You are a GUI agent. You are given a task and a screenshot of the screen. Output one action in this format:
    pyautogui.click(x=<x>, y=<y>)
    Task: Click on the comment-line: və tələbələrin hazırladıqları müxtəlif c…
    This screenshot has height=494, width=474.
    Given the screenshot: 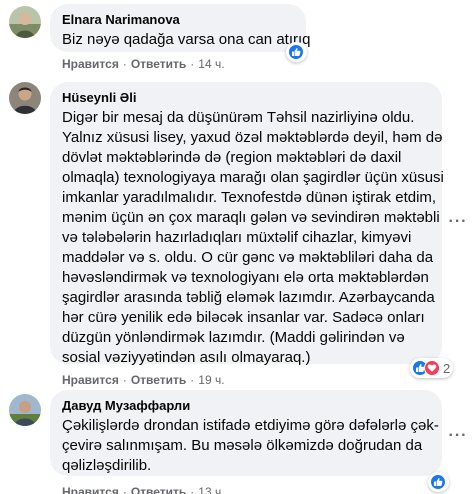 What is the action you would take?
    pyautogui.click(x=237, y=237)
    